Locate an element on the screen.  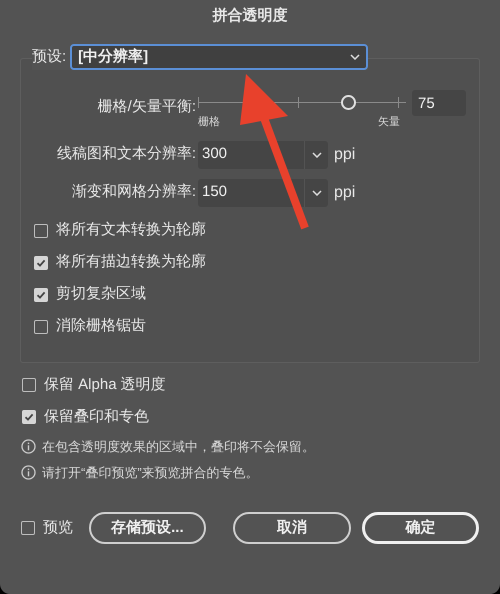
resolution-label: 渐变和网格分辨率: is located at coordinates (133, 192).